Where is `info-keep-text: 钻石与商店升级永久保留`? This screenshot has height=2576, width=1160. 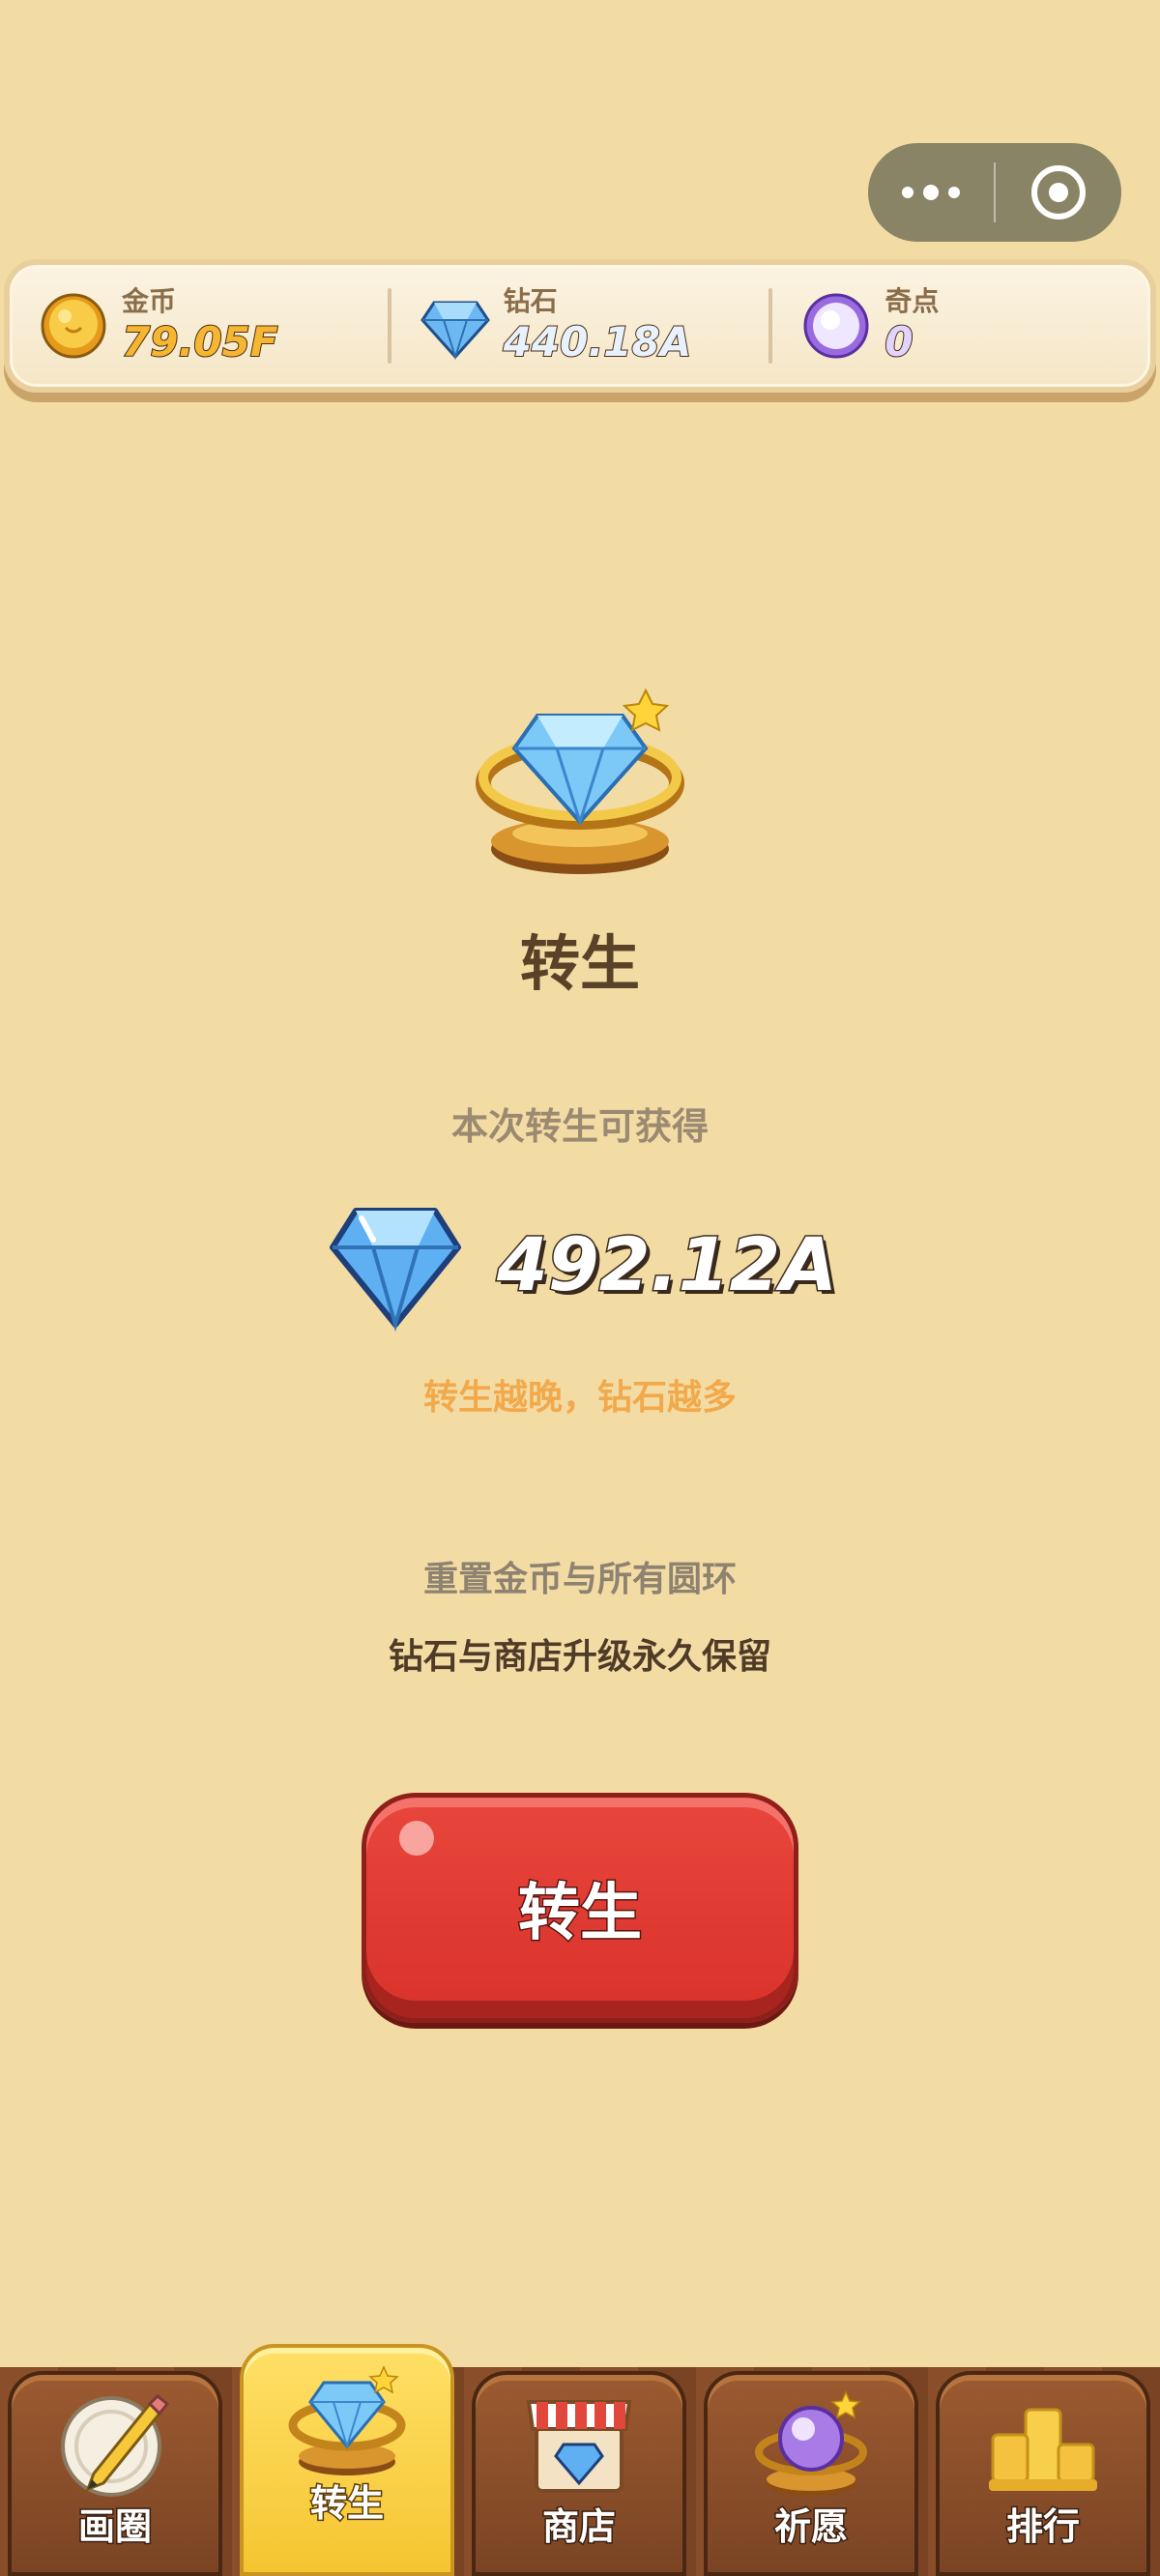 info-keep-text: 钻石与商店升级永久保留 is located at coordinates (579, 1657).